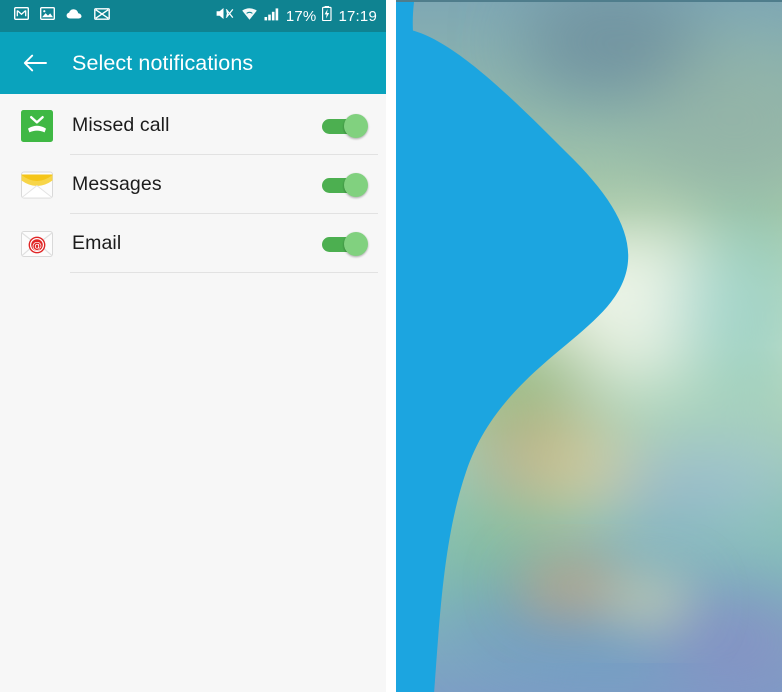 Image resolution: width=782 pixels, height=692 pixels. Describe the element at coordinates (47, 15) in the screenshot. I see `photo-icon` at that location.